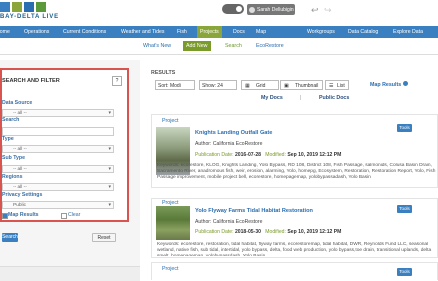 Image resolution: width=438 pixels, height=281 pixels. Describe the element at coordinates (331, 86) in the screenshot. I see `list-icon: ☰` at that location.